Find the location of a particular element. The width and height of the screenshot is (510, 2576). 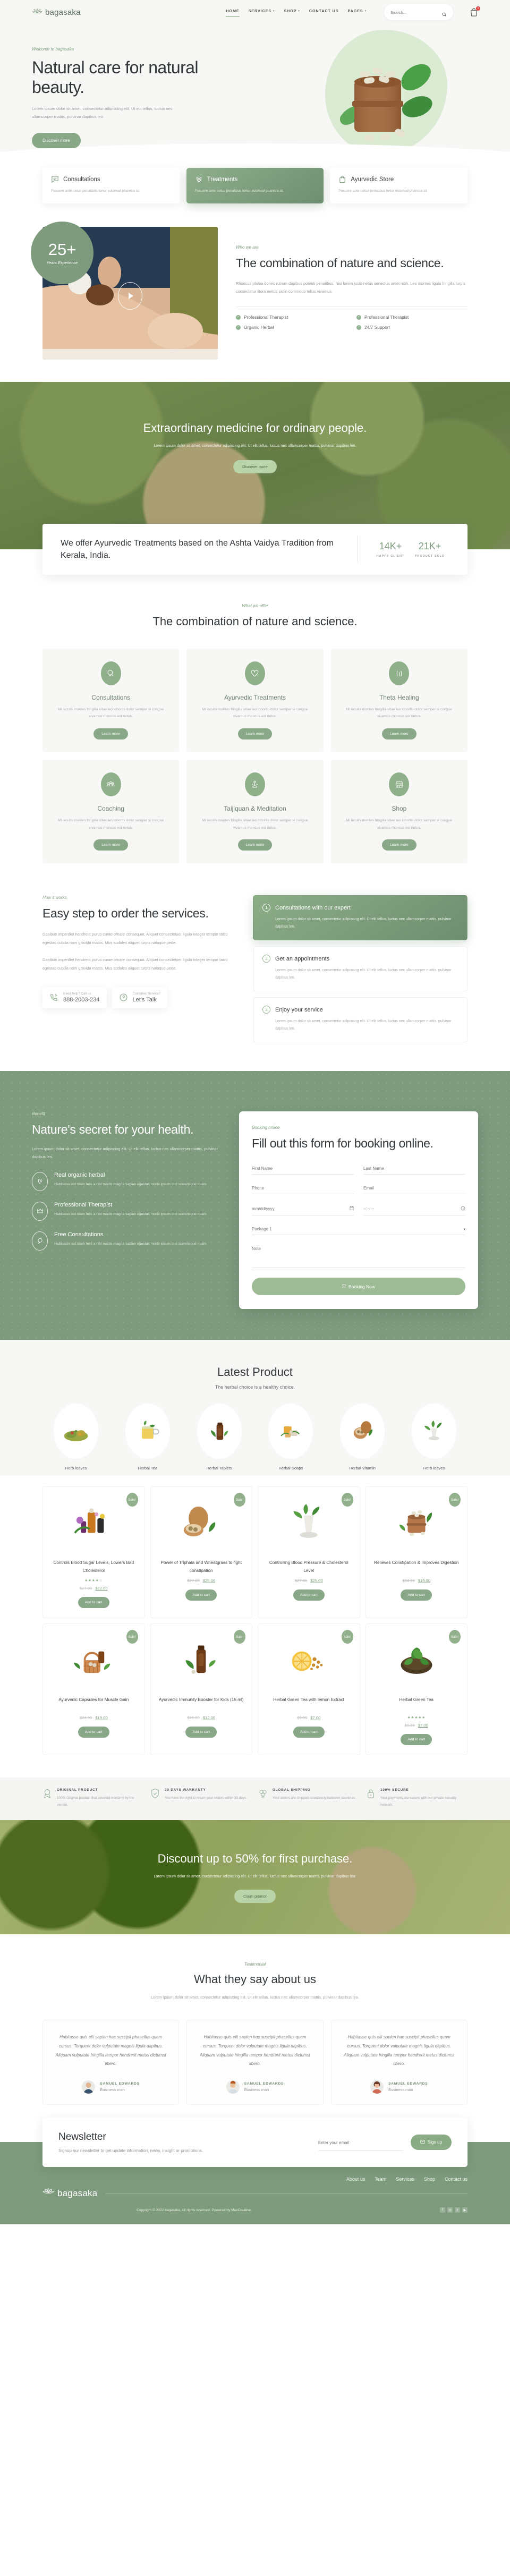

search-input is located at coordinates (414, 12).